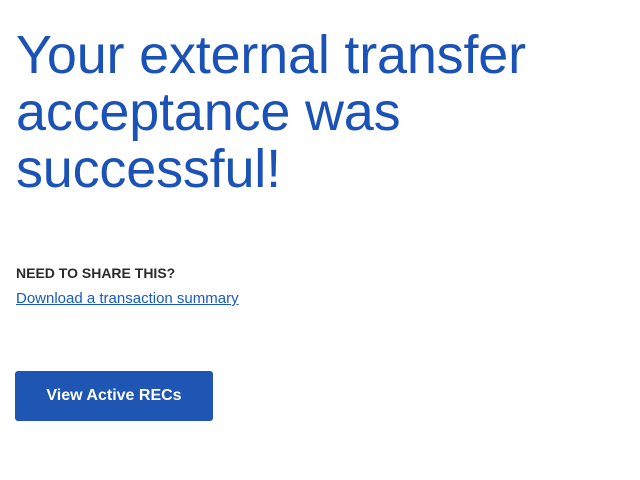  What do you see at coordinates (114, 396) in the screenshot?
I see `view-active-recs-button: View Active RECs` at bounding box center [114, 396].